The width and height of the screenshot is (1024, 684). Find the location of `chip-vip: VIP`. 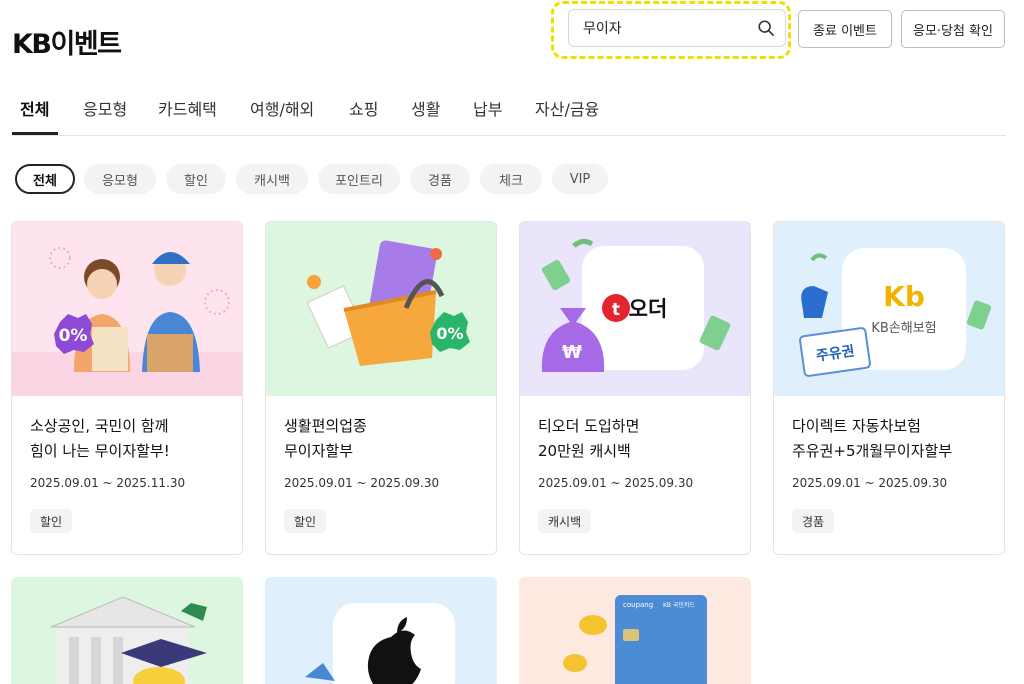

chip-vip: VIP is located at coordinates (580, 179).